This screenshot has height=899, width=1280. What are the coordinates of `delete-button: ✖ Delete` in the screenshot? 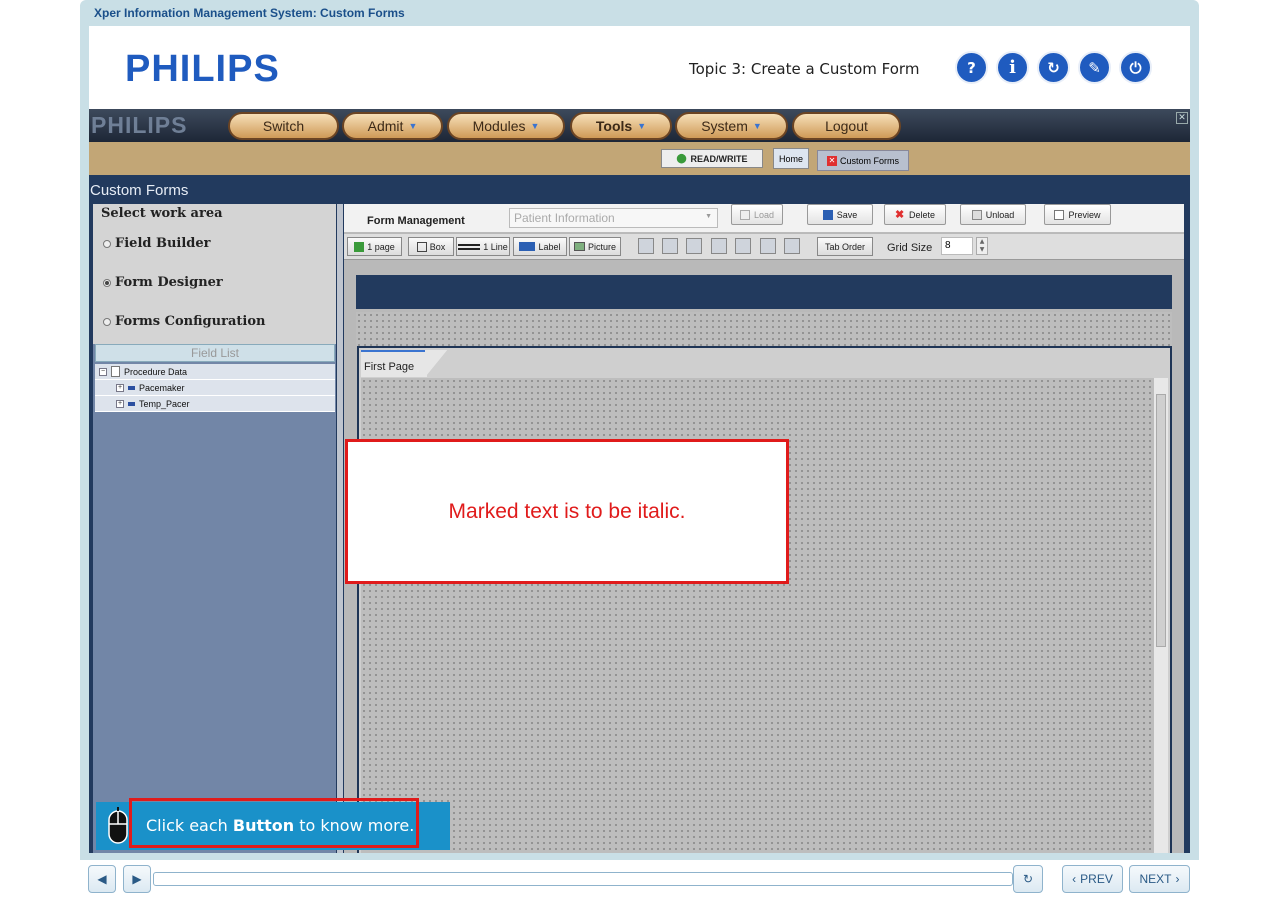 It's located at (915, 214).